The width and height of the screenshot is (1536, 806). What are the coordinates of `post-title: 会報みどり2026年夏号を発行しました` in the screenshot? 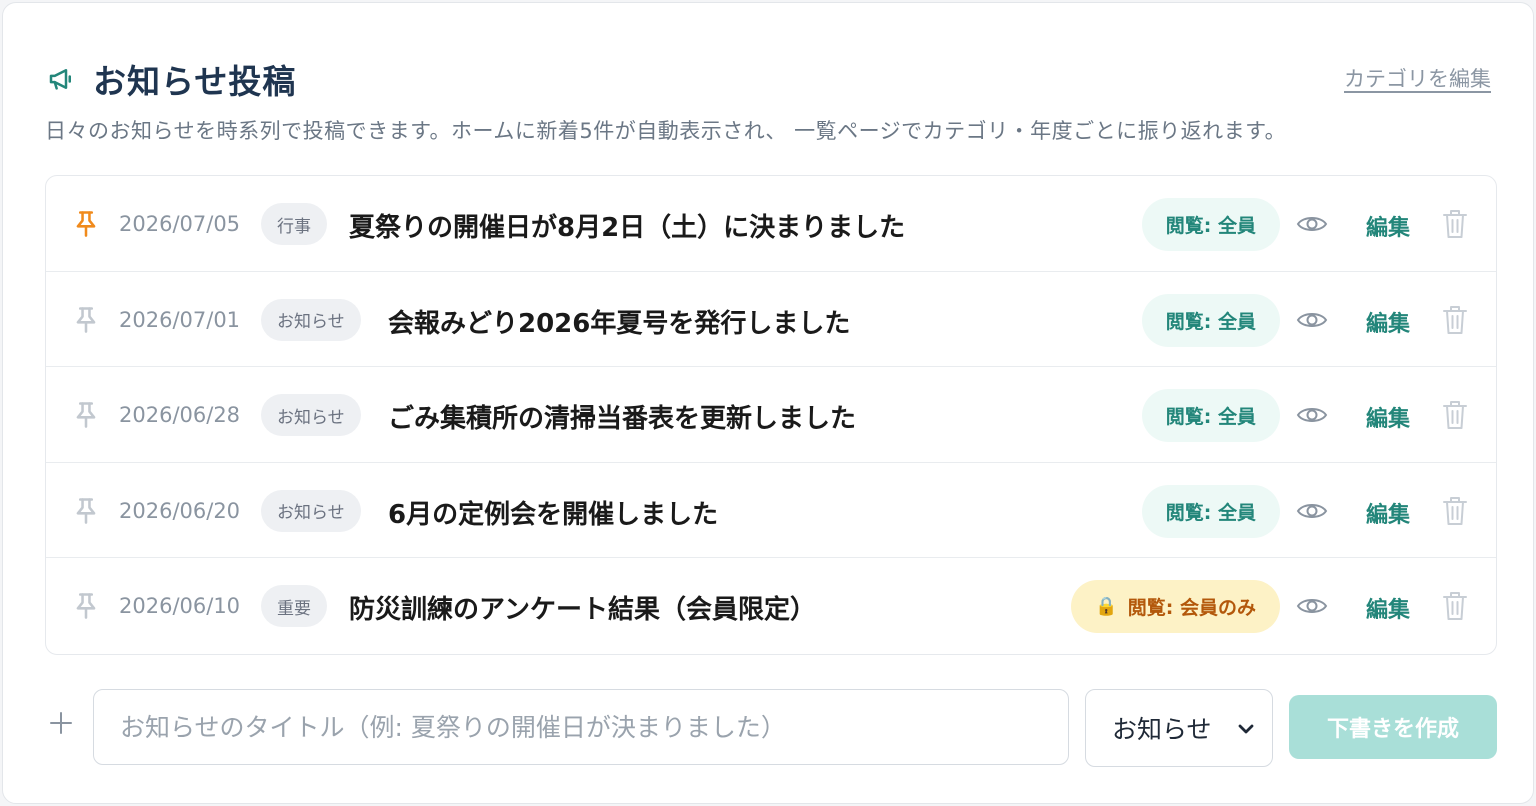 It's located at (619, 321).